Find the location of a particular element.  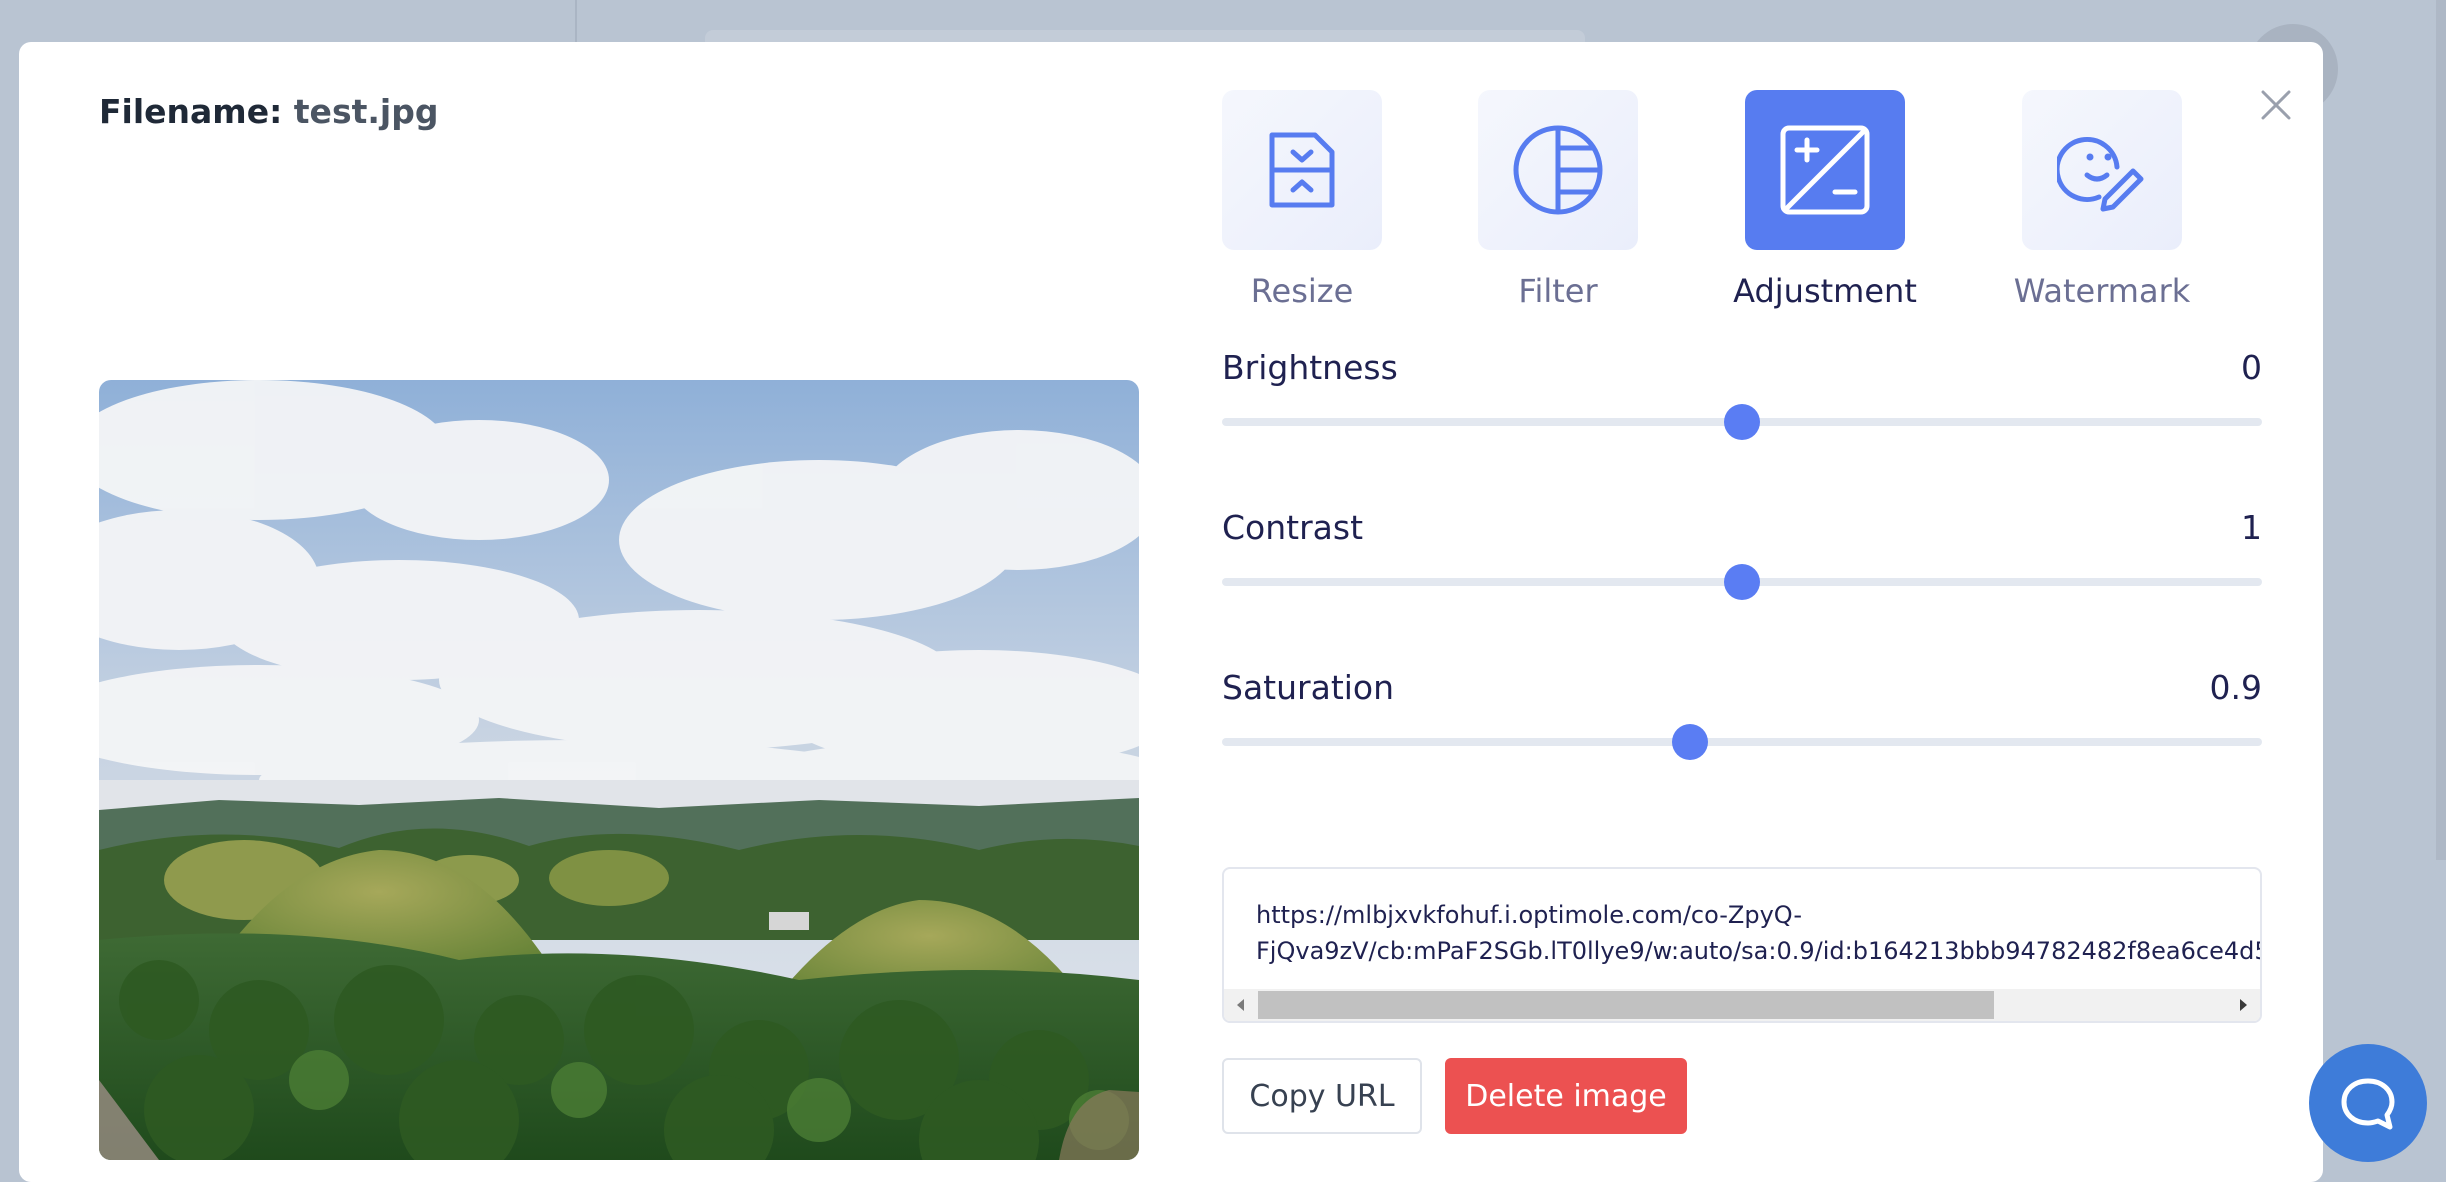

saturation-slider is located at coordinates (1742, 742).